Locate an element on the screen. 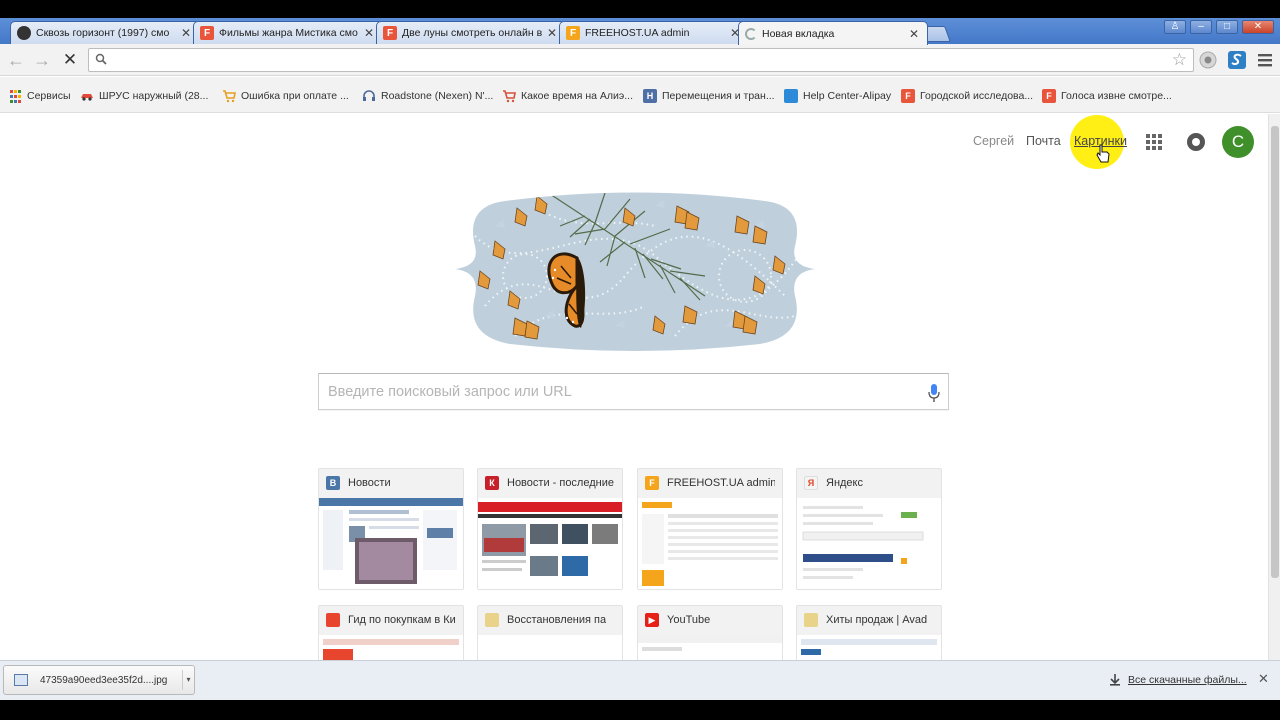 This screenshot has width=1280, height=720. mask-favicon-icon is located at coordinates (24, 33).